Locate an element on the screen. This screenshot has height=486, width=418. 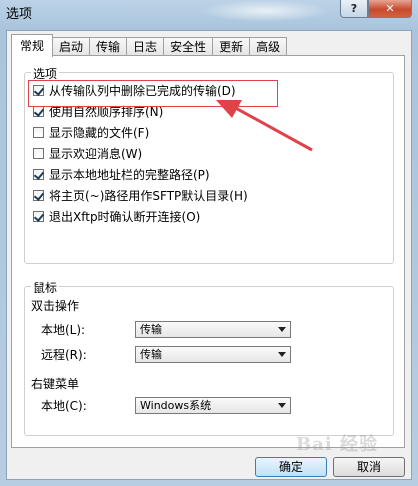
option-label: 将主页(~)路径用作SFTP默认目录(H) is located at coordinates (148, 195).